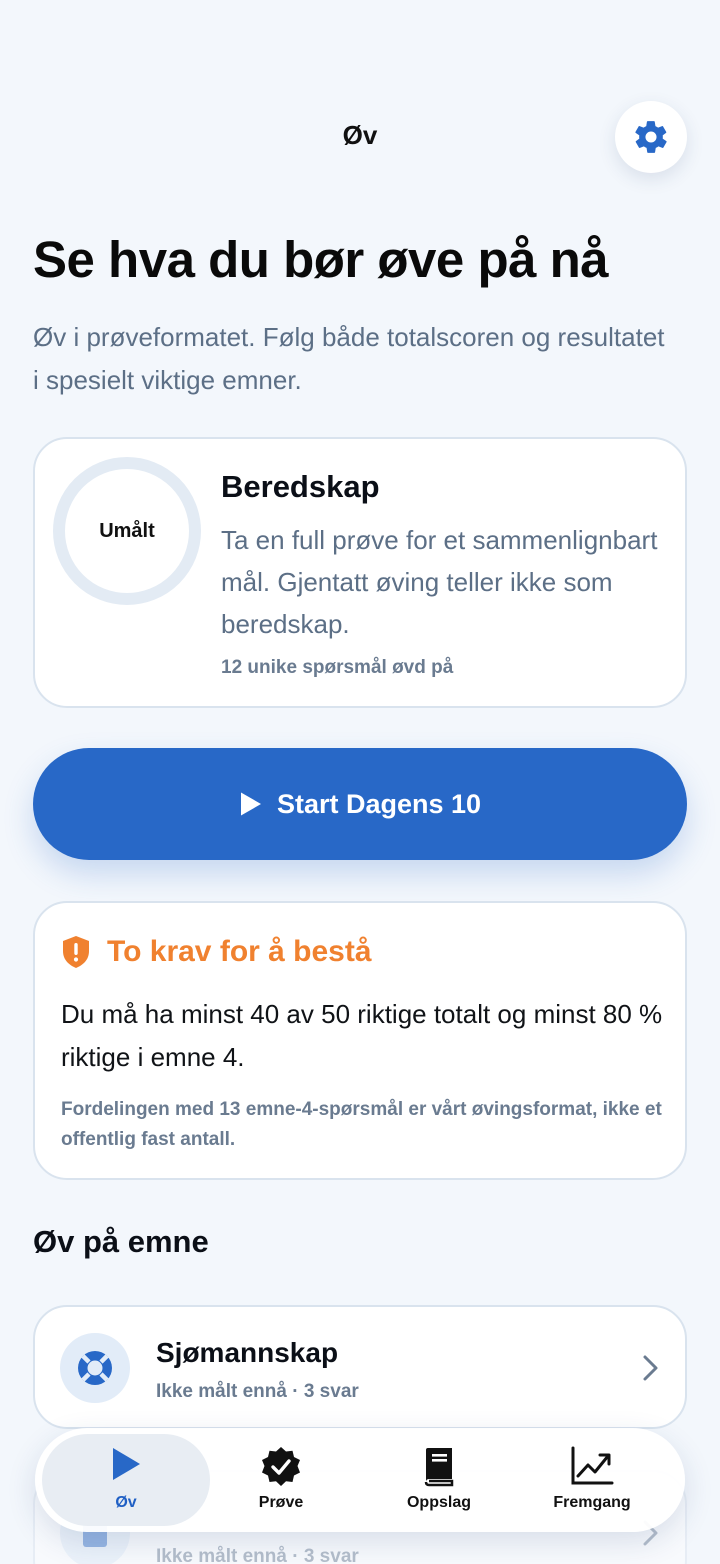 The height and width of the screenshot is (1564, 720). I want to click on topic-icon-badge, so click(95, 1368).